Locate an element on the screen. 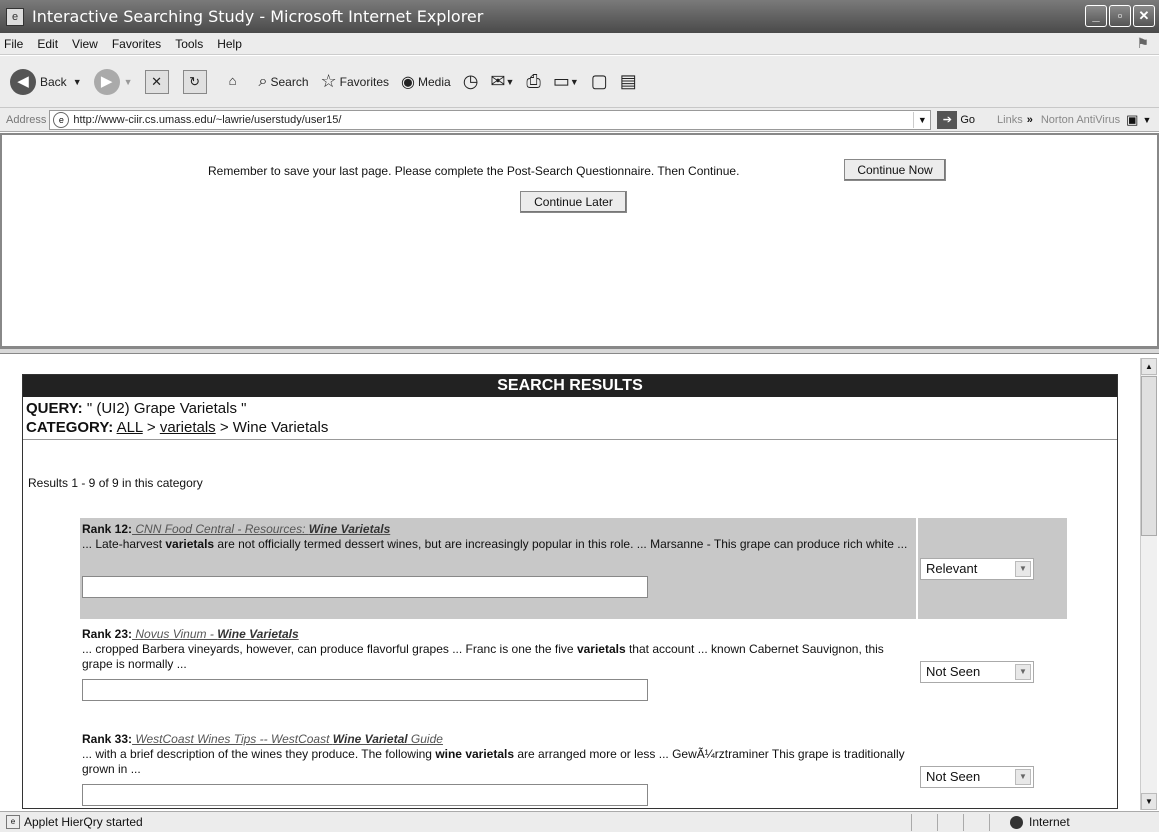 The height and width of the screenshot is (832, 1159). refresh-button: ↻ is located at coordinates (195, 81).